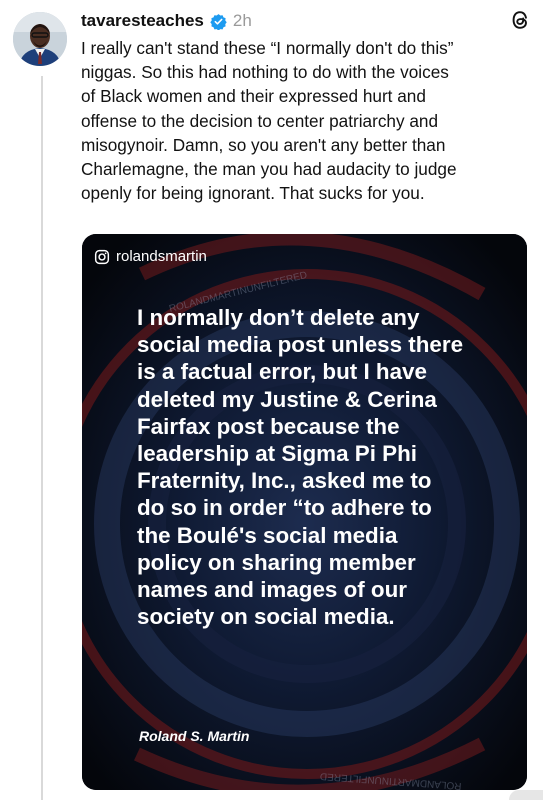 The width and height of the screenshot is (543, 800). I want to click on threads-logo-icon, so click(520, 20).